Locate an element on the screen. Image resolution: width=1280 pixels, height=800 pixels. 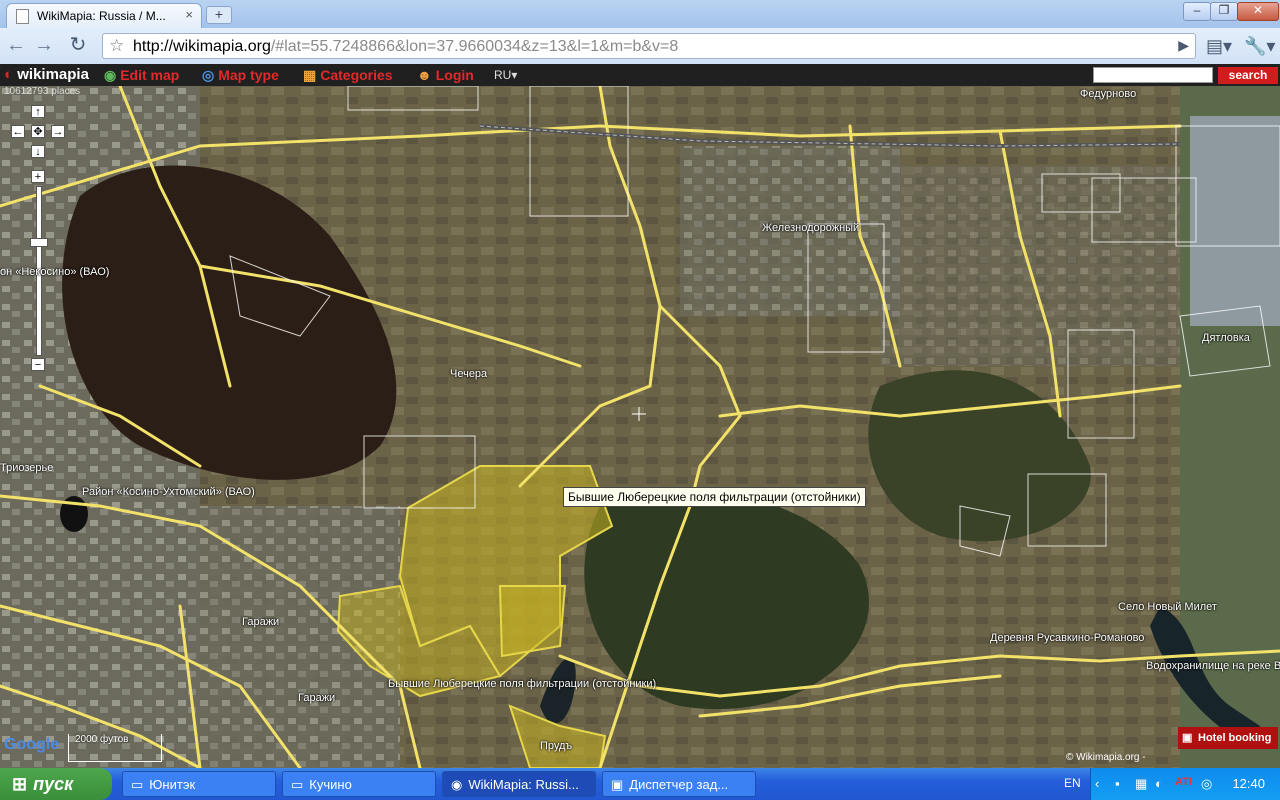
map-label-garages-1: Гаражи is located at coordinates (261, 622).